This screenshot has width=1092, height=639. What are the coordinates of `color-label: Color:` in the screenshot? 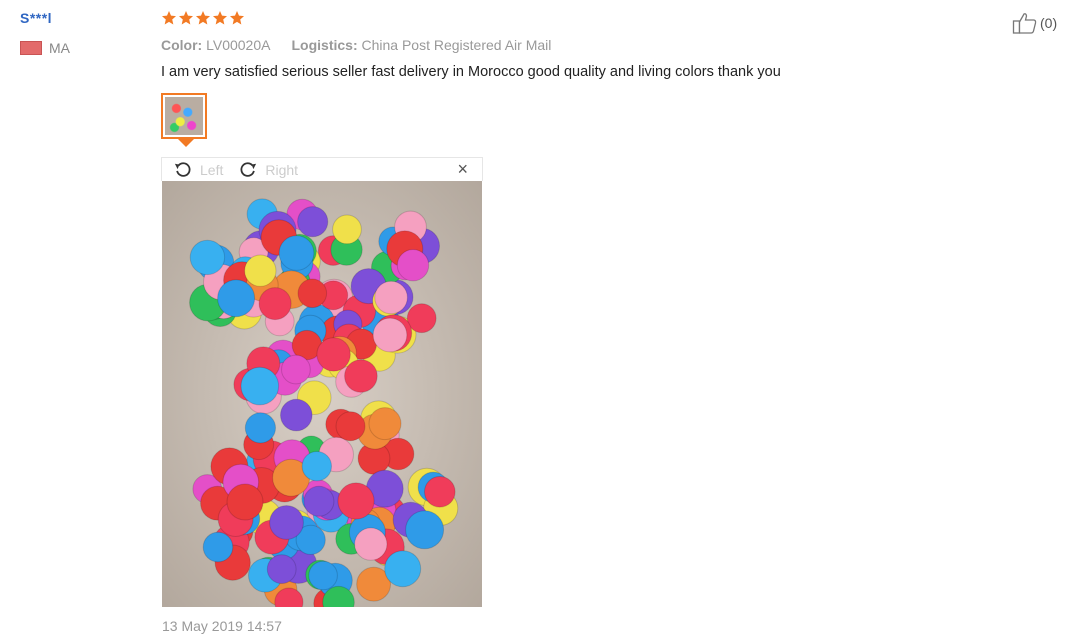 It's located at (182, 45).